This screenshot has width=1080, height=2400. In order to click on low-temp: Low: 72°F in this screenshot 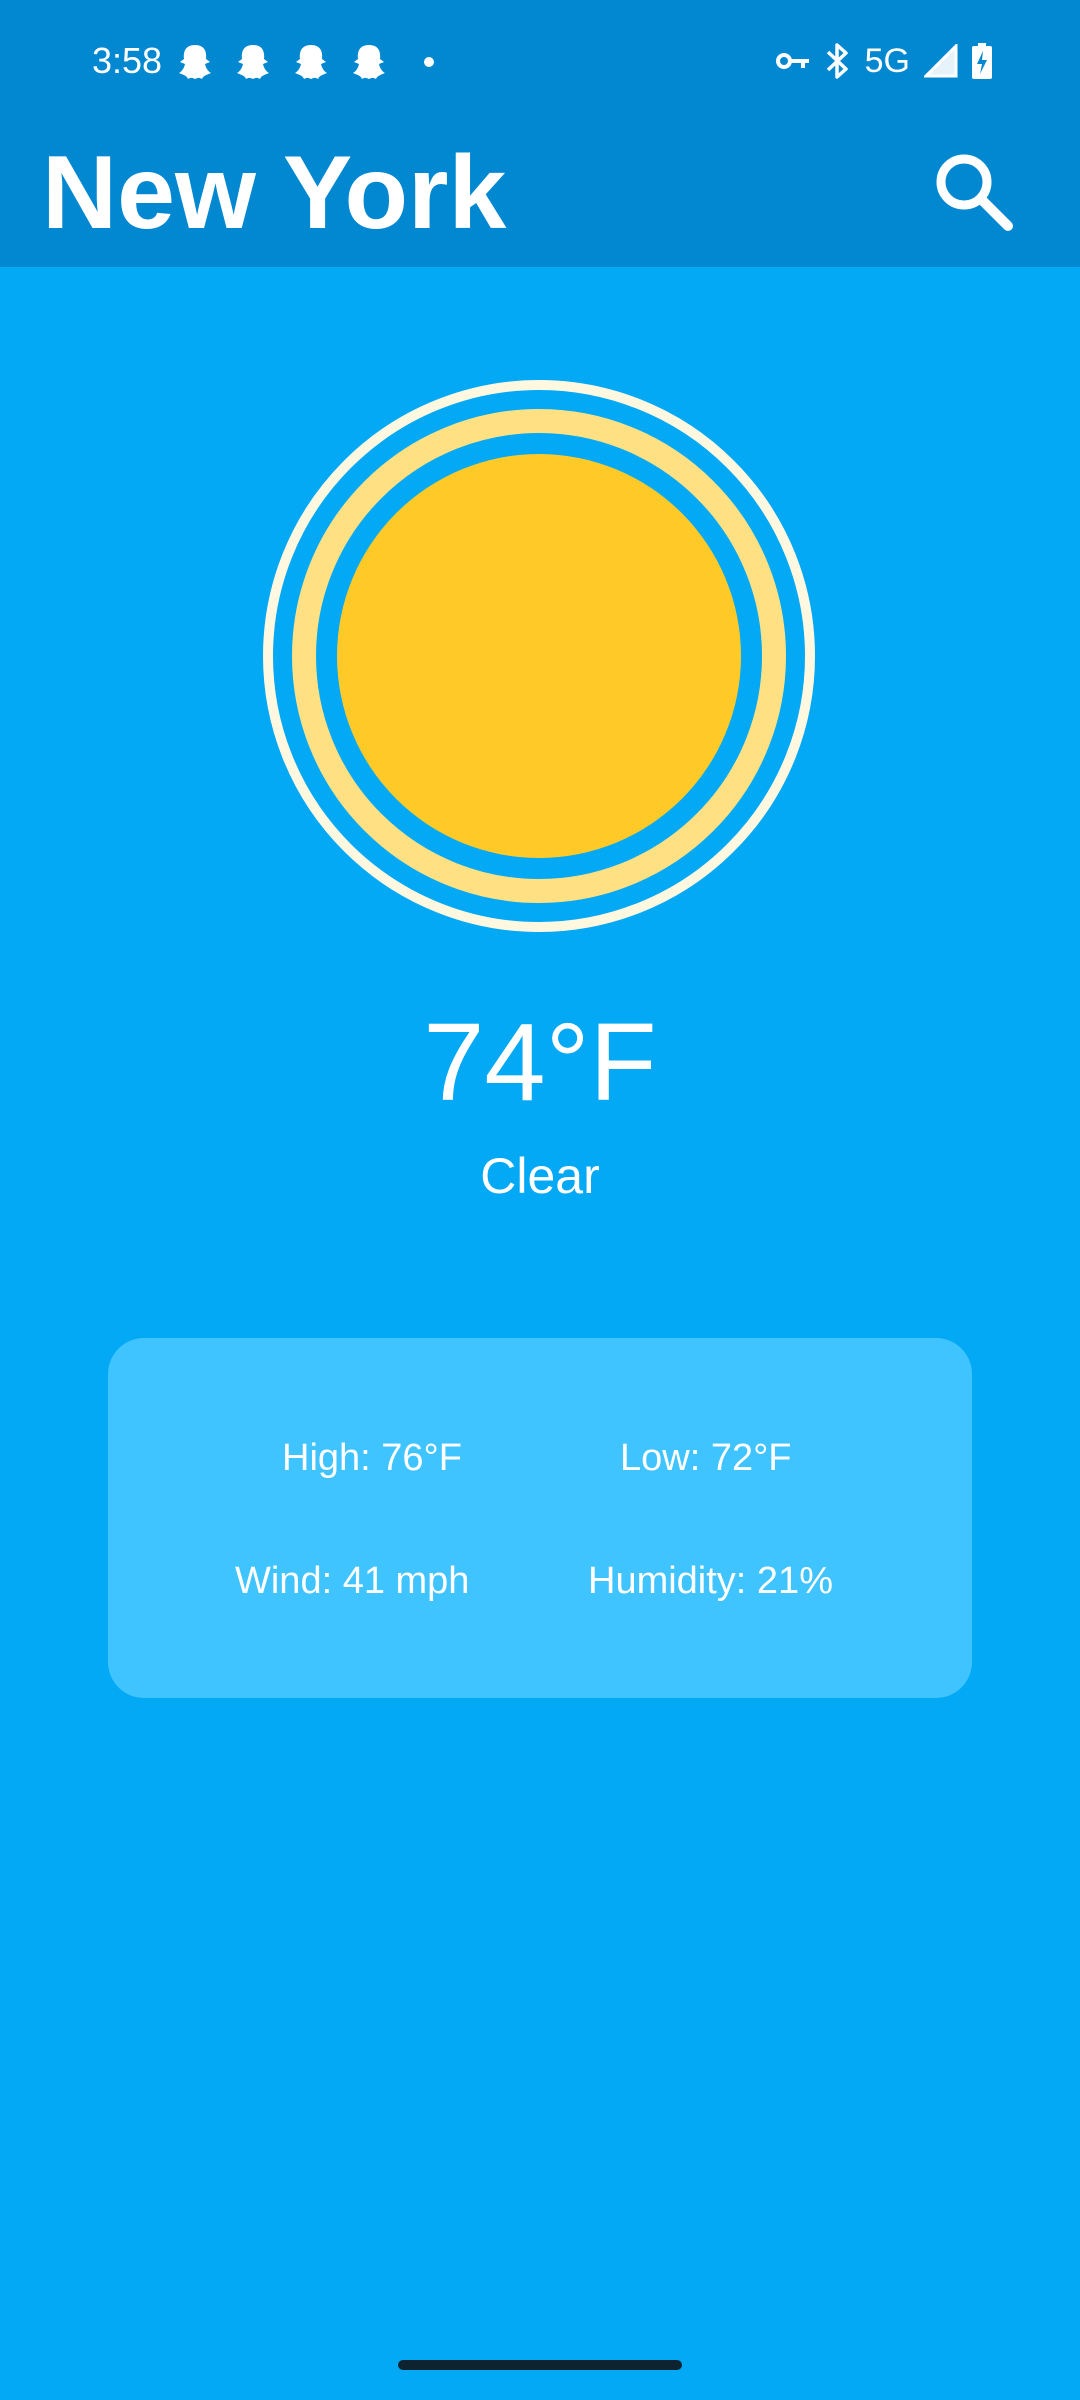, I will do `click(706, 1458)`.